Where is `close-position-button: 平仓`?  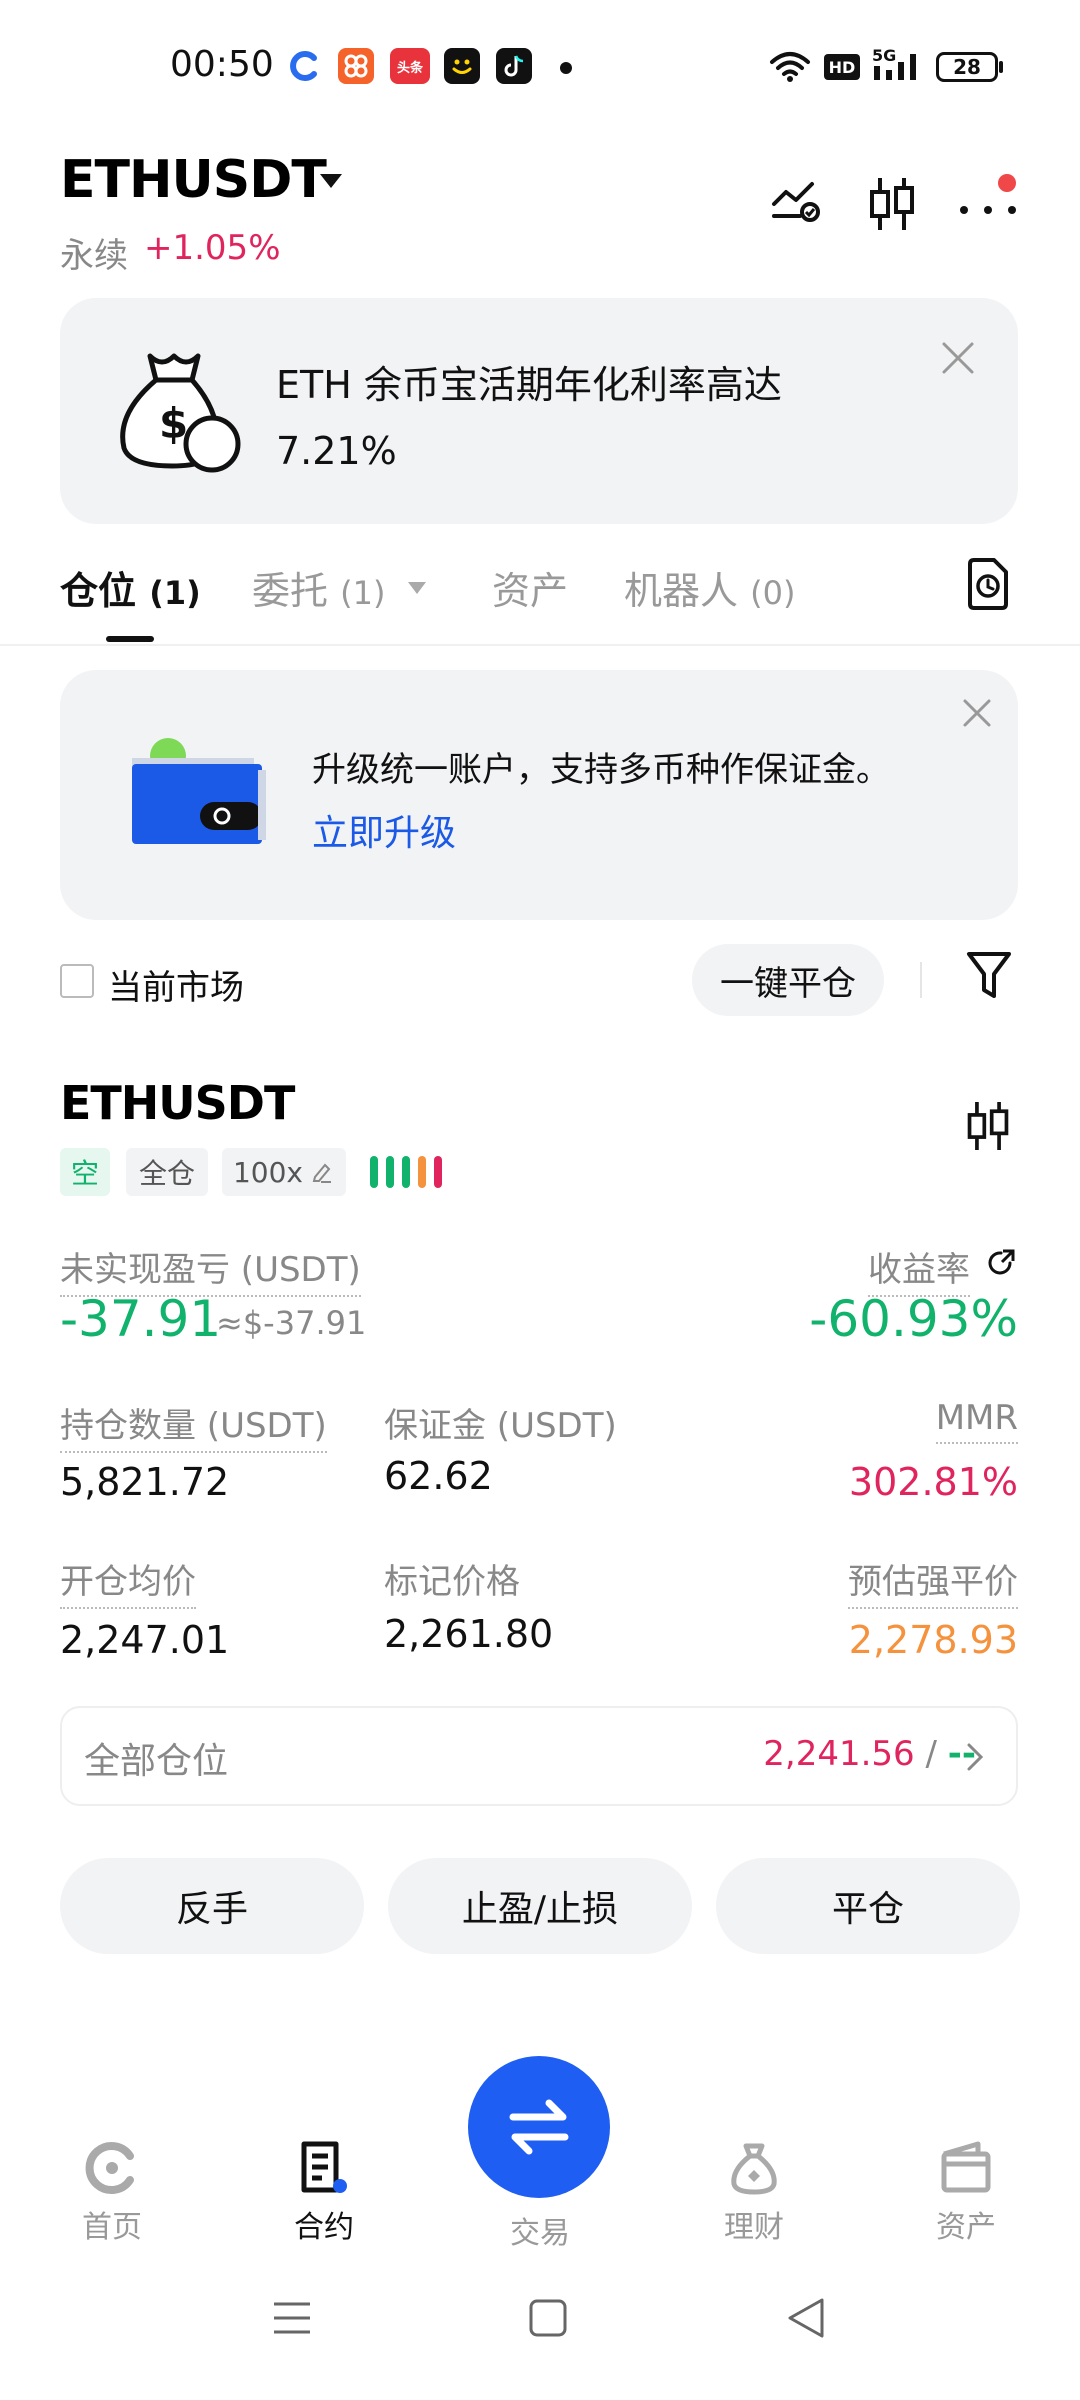
close-position-button: 平仓 is located at coordinates (868, 1906).